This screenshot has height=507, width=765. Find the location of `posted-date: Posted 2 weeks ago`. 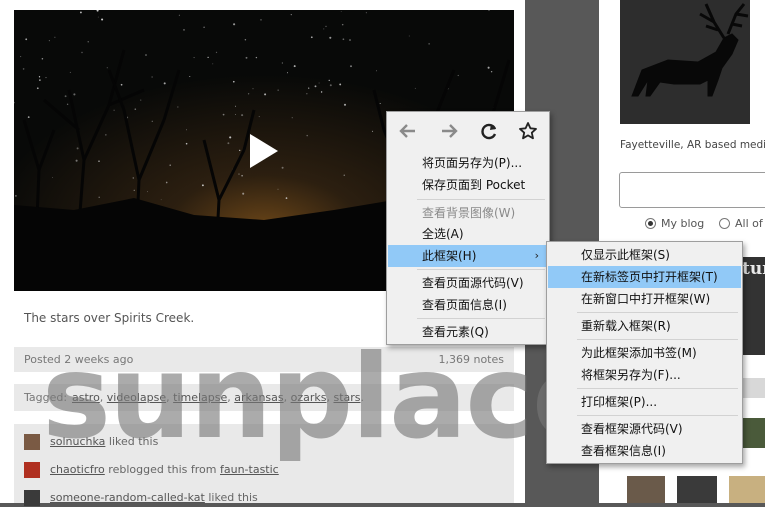

posted-date: Posted 2 weeks ago is located at coordinates (78, 359).